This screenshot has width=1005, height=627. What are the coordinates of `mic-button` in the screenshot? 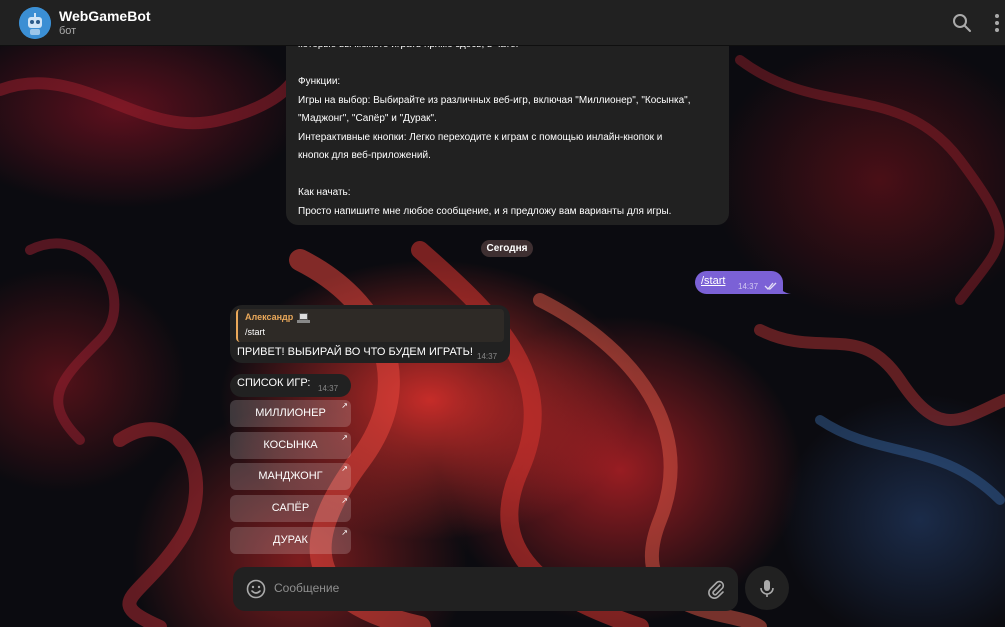 It's located at (767, 588).